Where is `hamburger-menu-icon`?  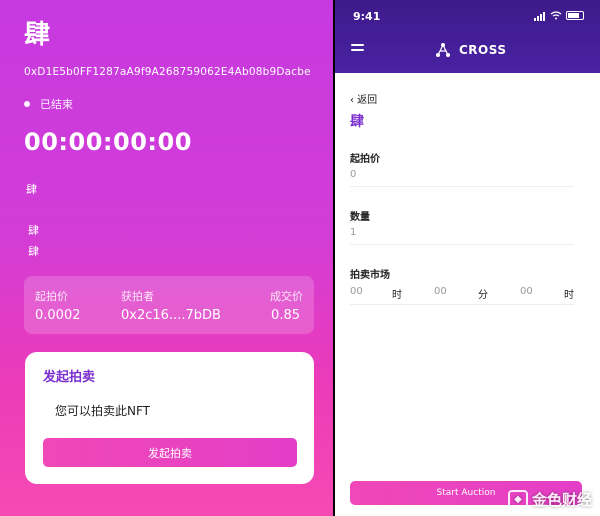
hamburger-menu-icon is located at coordinates (357, 49).